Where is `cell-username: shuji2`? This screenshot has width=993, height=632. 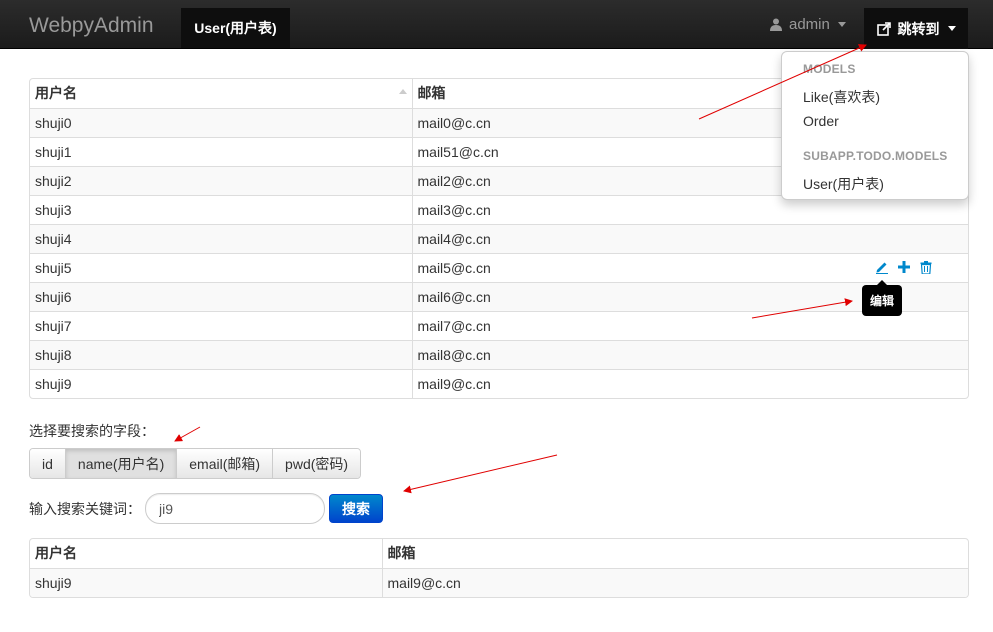 cell-username: shuji2 is located at coordinates (221, 180).